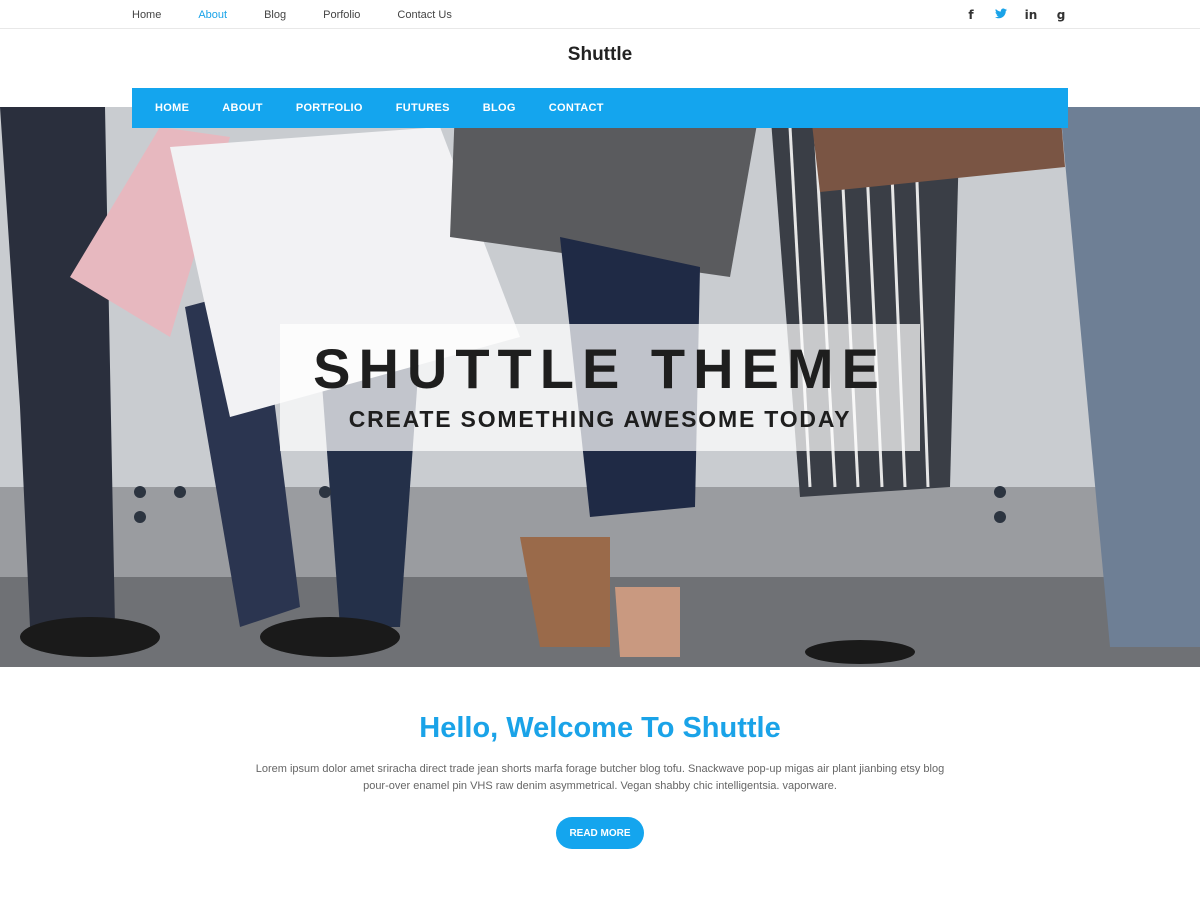 The height and width of the screenshot is (900, 1200). I want to click on top-nav-portfolio: Porfolio, so click(341, 15).